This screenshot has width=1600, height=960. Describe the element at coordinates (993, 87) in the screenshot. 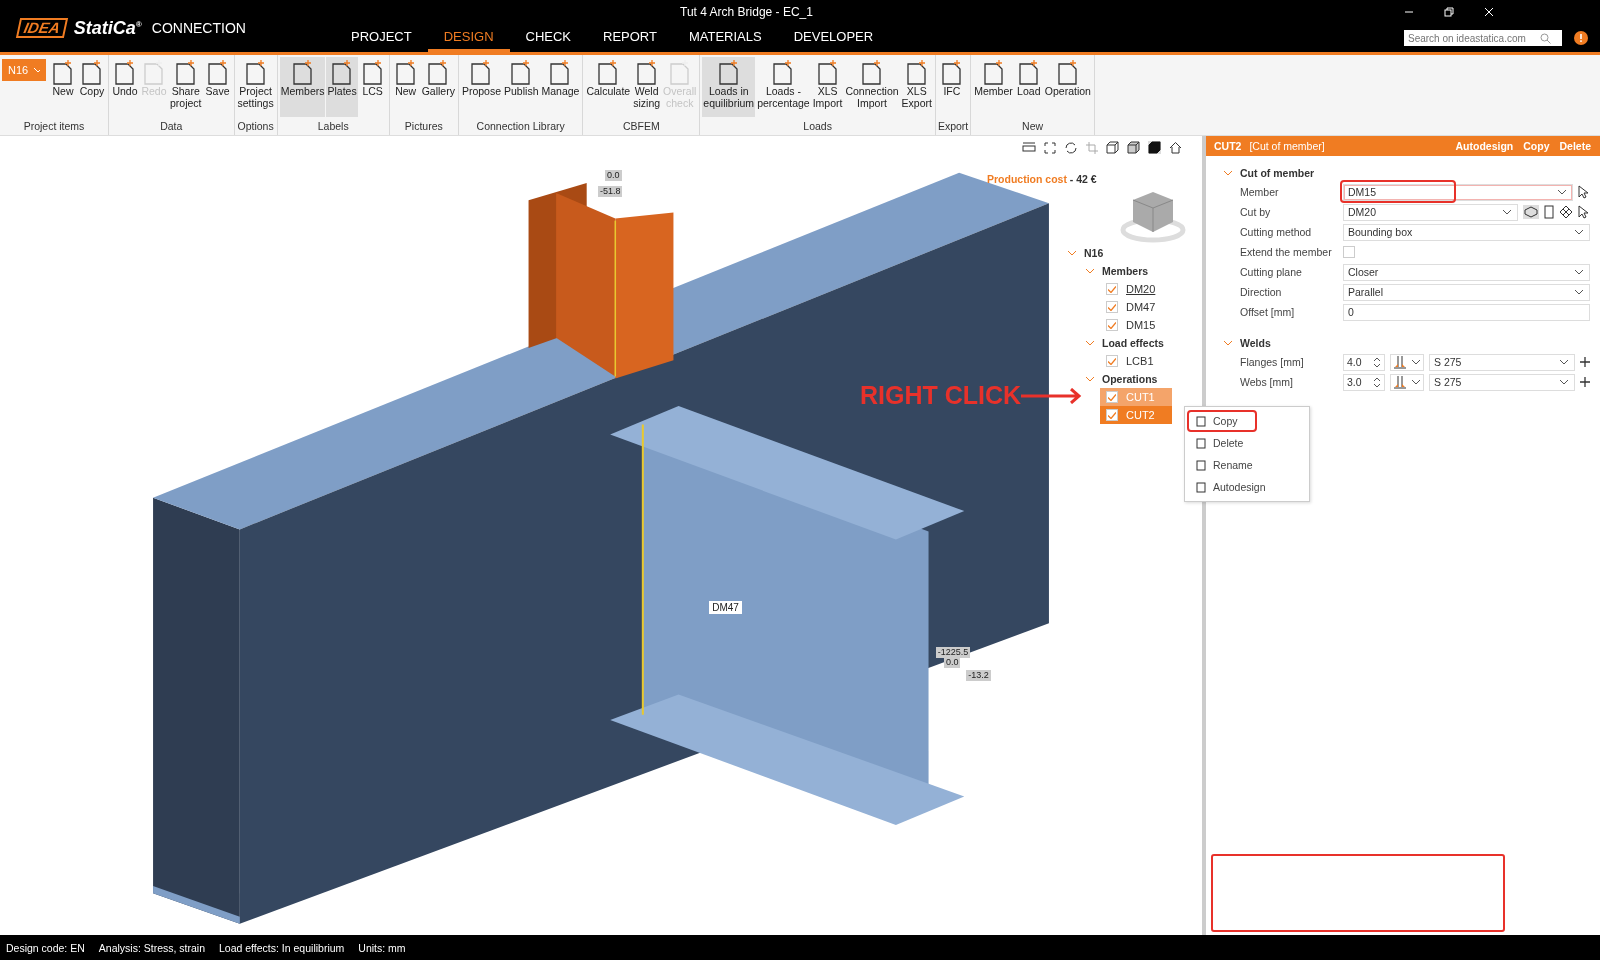

I see `ribbon-button: Member` at that location.